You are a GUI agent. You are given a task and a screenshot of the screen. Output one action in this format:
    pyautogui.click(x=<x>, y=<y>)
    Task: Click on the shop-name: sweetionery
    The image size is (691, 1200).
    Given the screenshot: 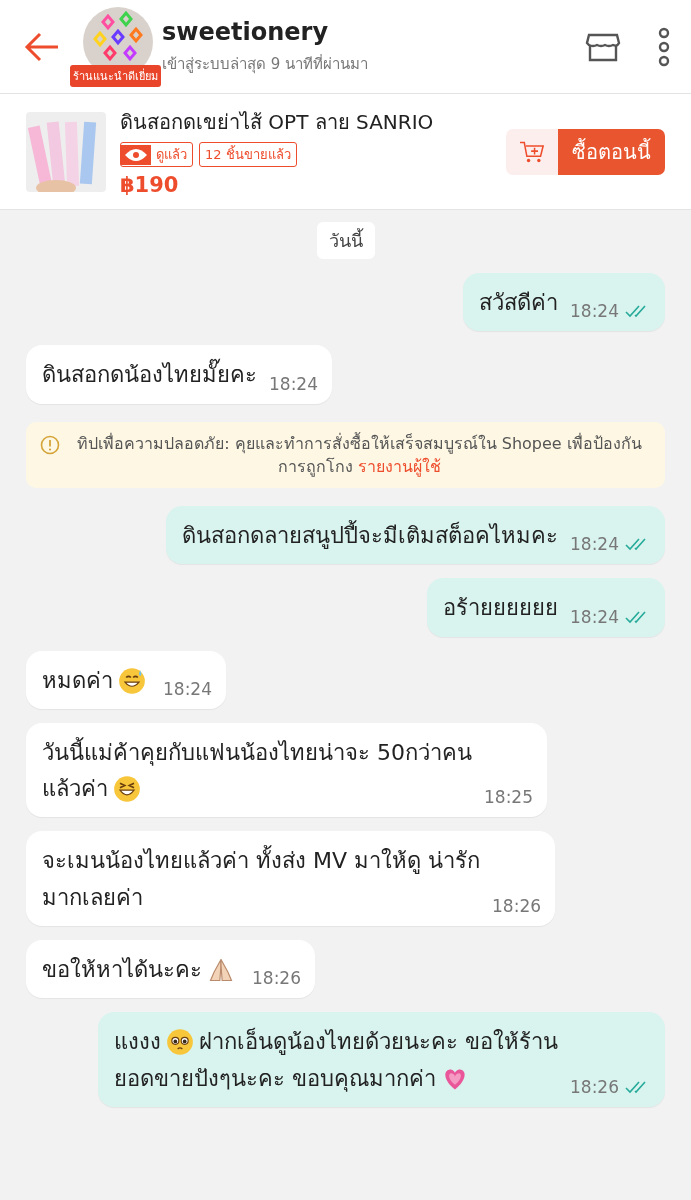 What is the action you would take?
    pyautogui.click(x=246, y=31)
    